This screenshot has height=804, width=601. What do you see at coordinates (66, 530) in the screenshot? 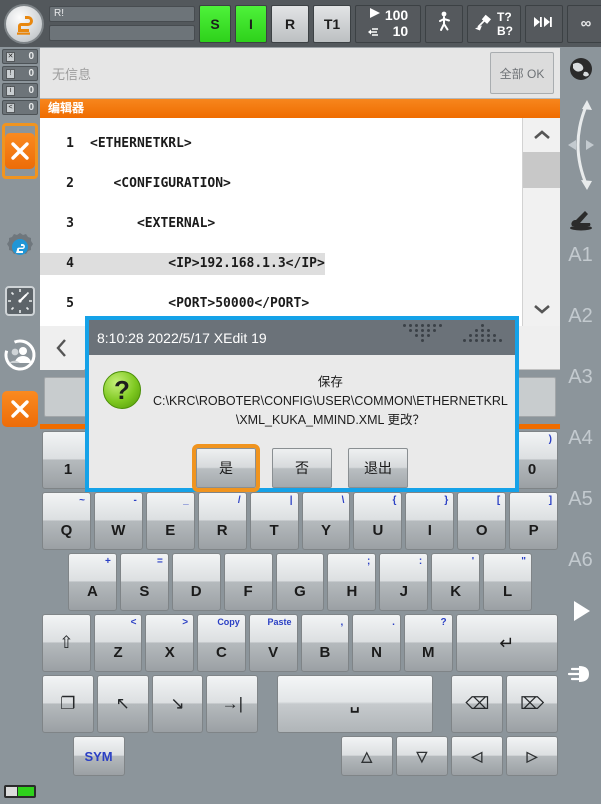
I see `key-q-label: Q` at bounding box center [66, 530].